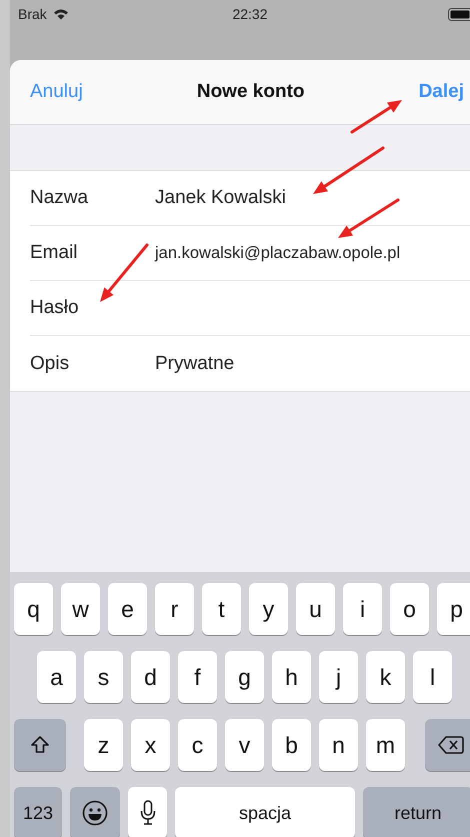 The height and width of the screenshot is (837, 470). I want to click on key: f, so click(197, 677).